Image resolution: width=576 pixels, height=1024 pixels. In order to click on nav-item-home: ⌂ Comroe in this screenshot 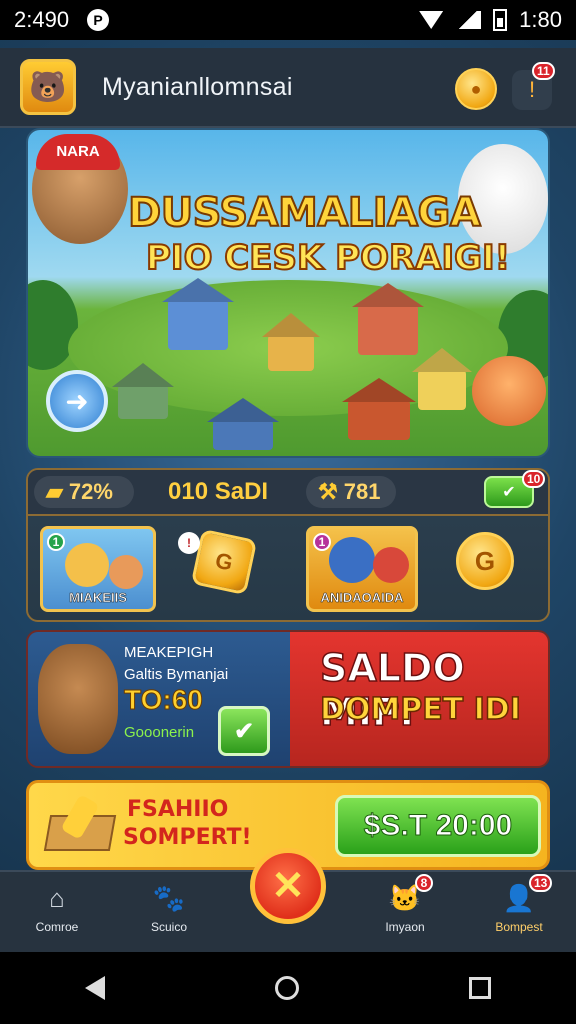, I will do `click(57, 913)`.